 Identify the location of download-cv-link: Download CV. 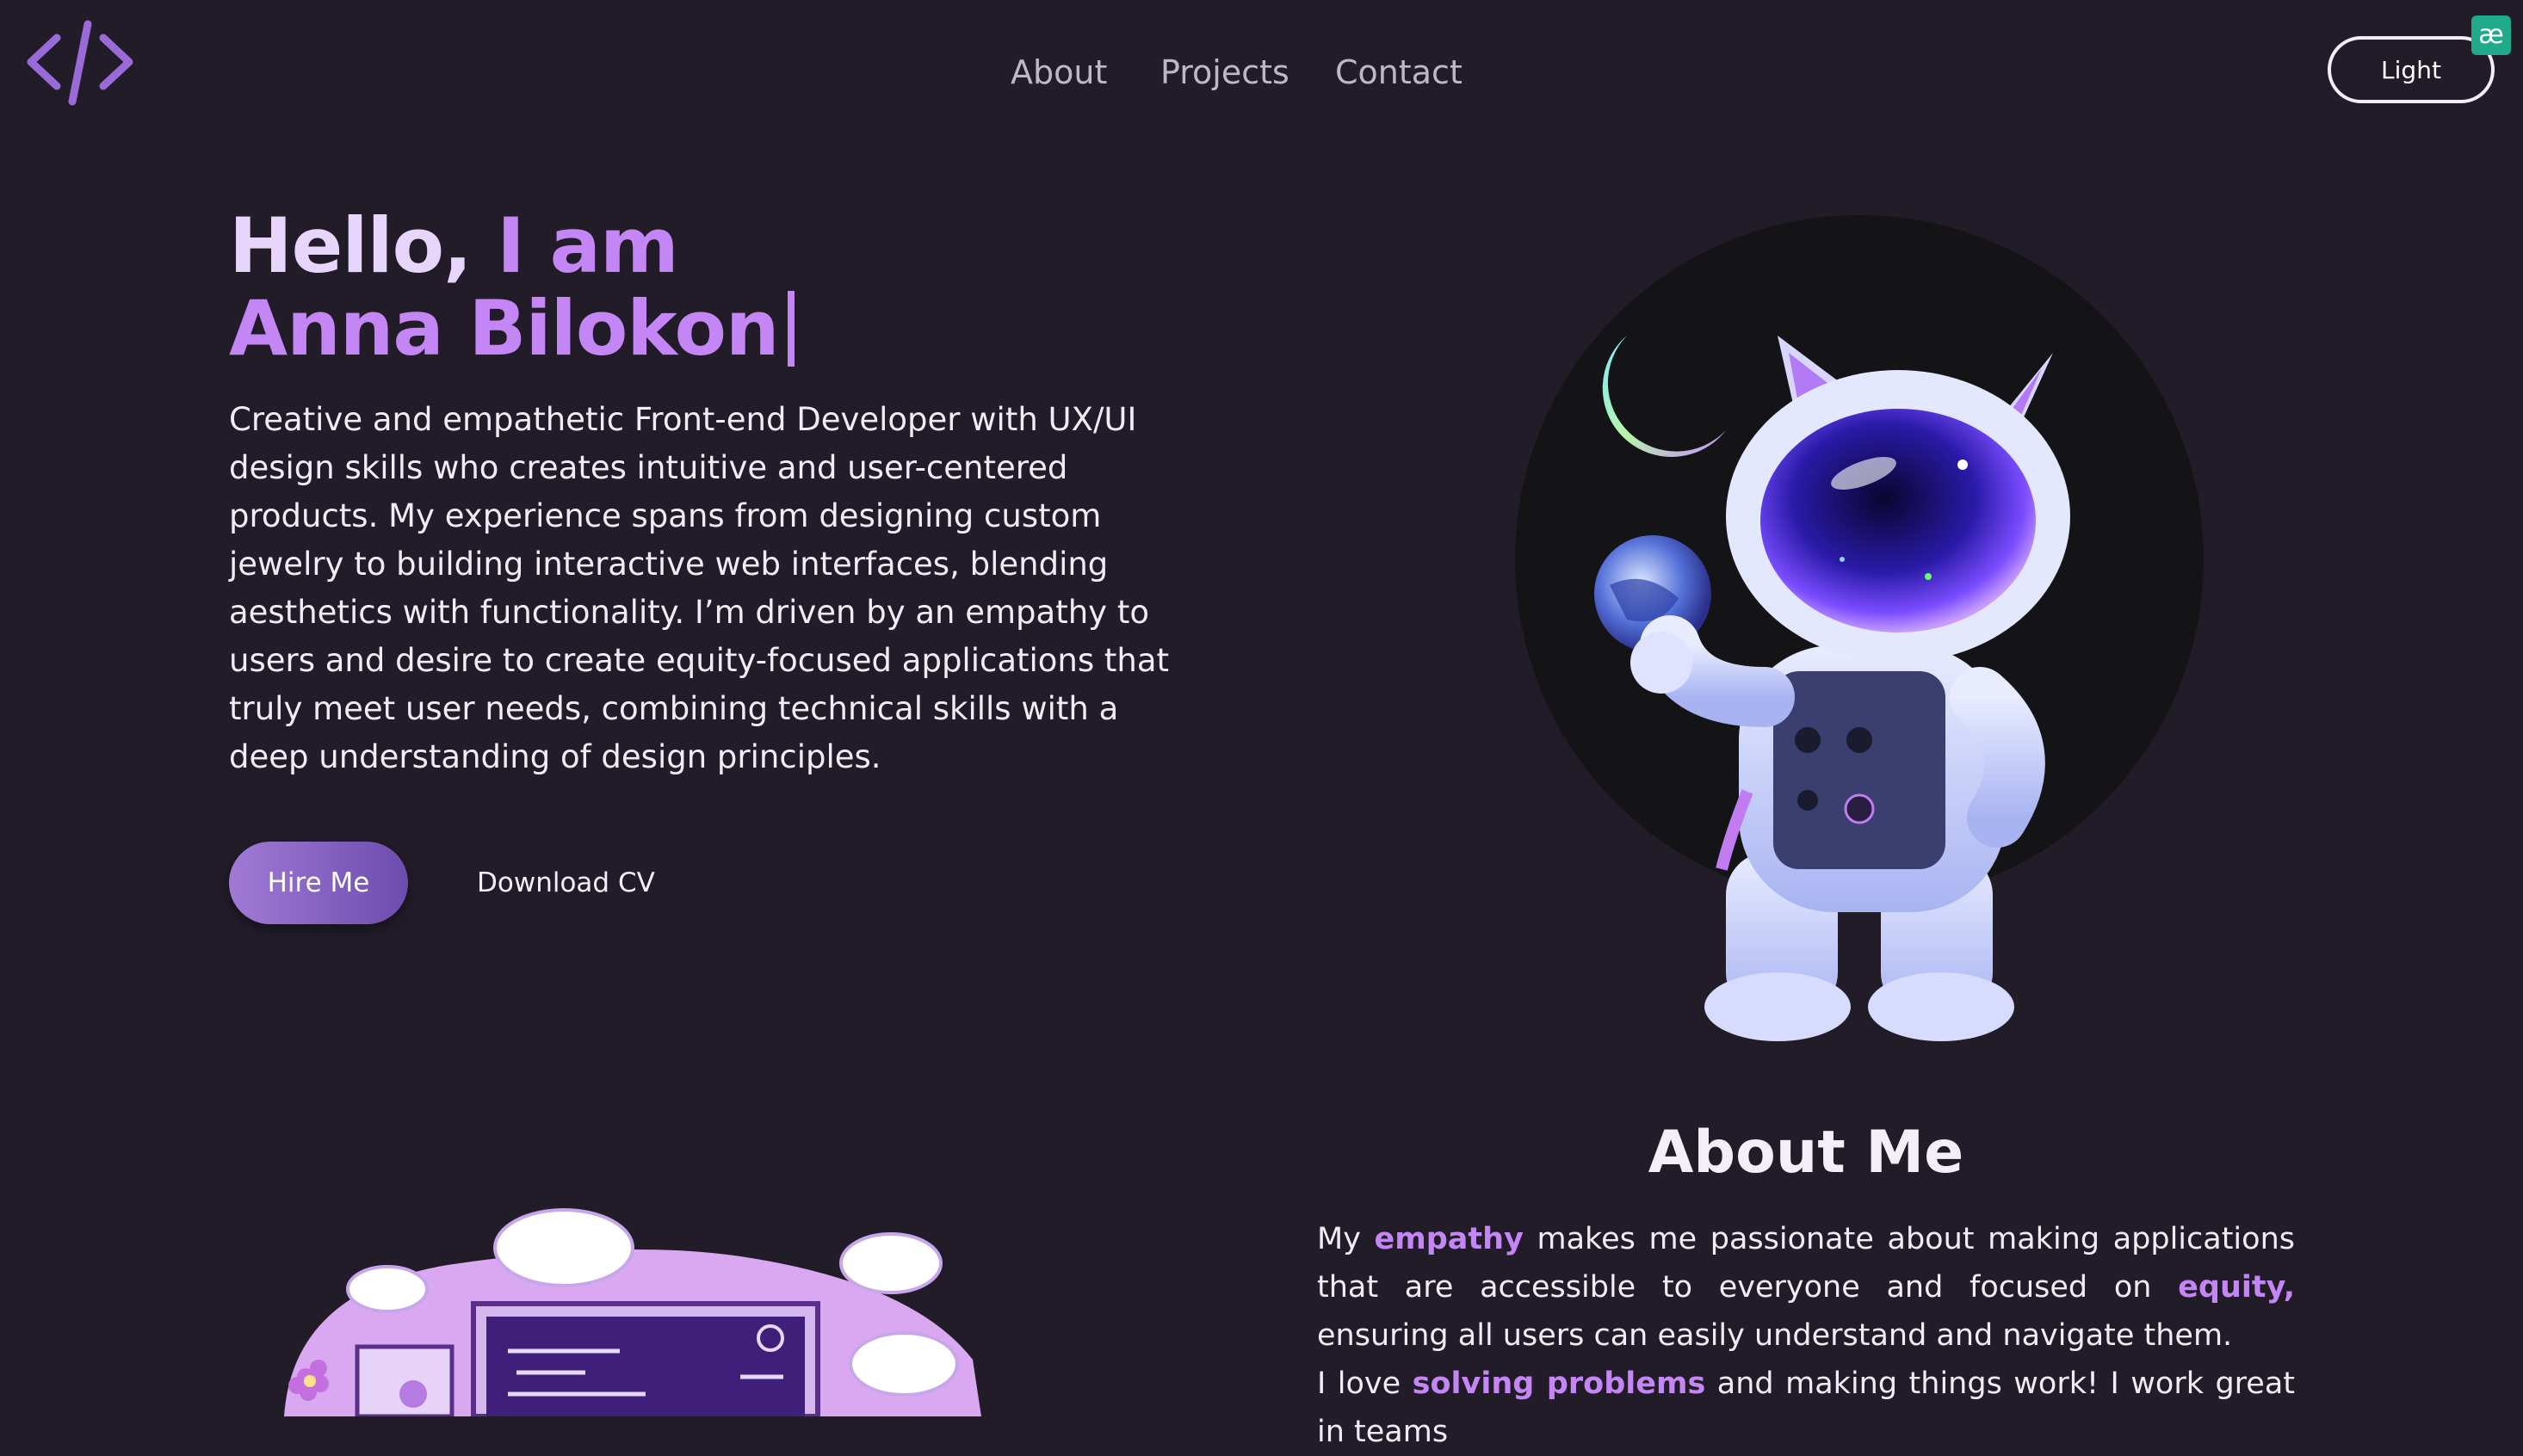
(566, 883).